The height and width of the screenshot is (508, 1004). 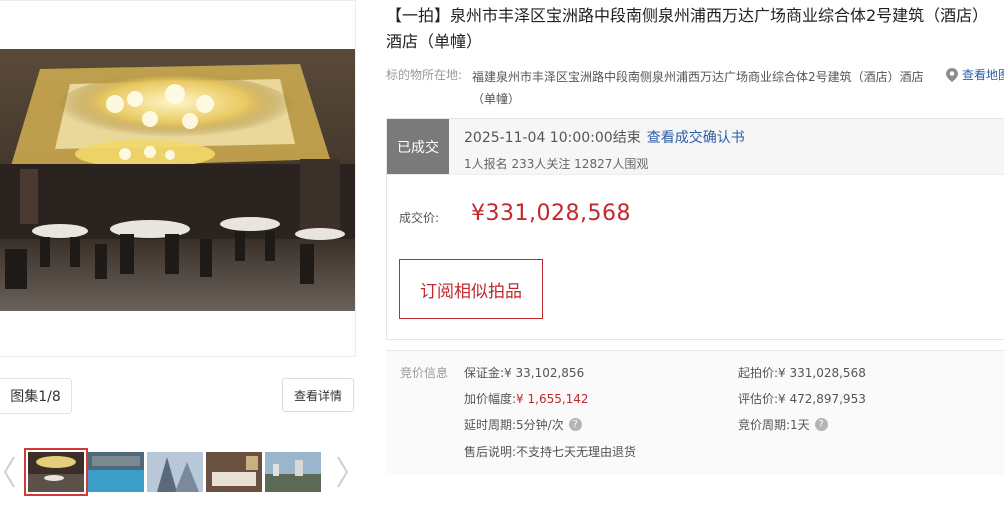 I want to click on album-counter: 图集1/8, so click(x=36, y=396).